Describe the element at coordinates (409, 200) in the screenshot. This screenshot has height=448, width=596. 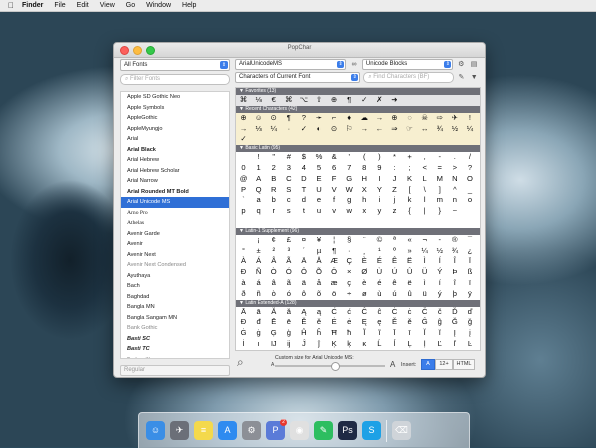
I see `character-cell: k` at that location.